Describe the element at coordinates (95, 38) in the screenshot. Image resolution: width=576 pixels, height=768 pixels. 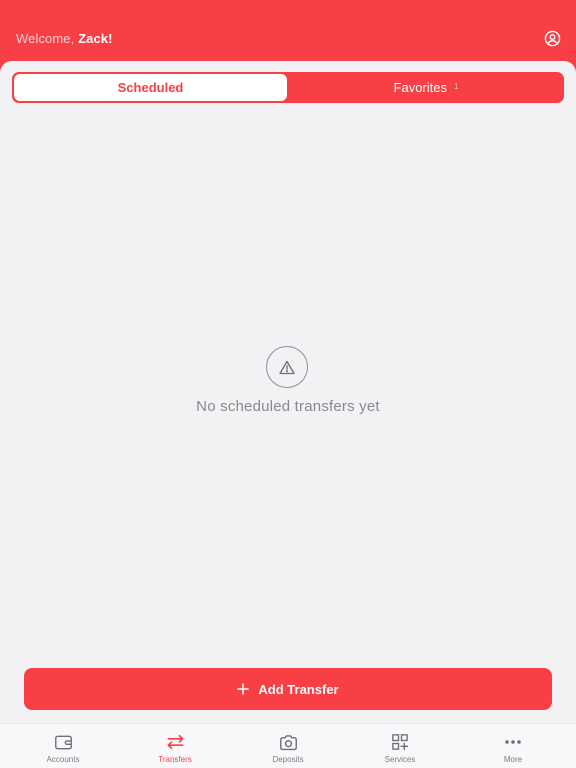
I see `welcome-user-name: Zack!` at that location.